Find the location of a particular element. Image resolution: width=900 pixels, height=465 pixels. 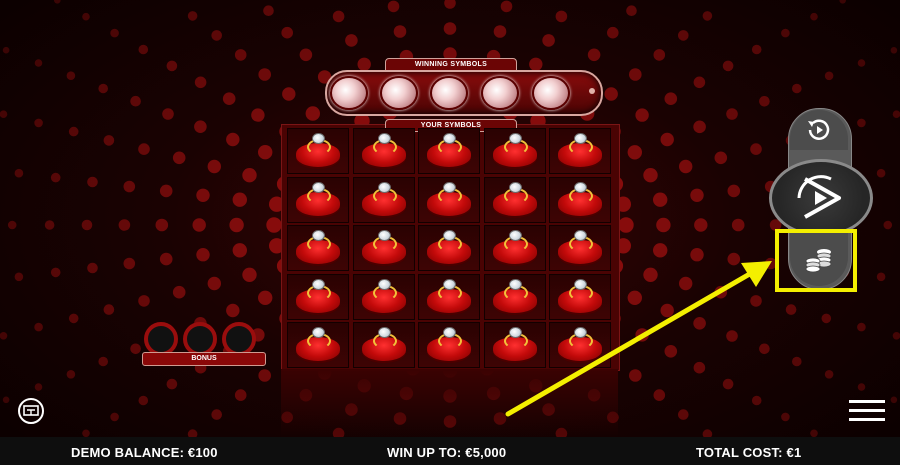

stake-highlight-box is located at coordinates (816, 260).